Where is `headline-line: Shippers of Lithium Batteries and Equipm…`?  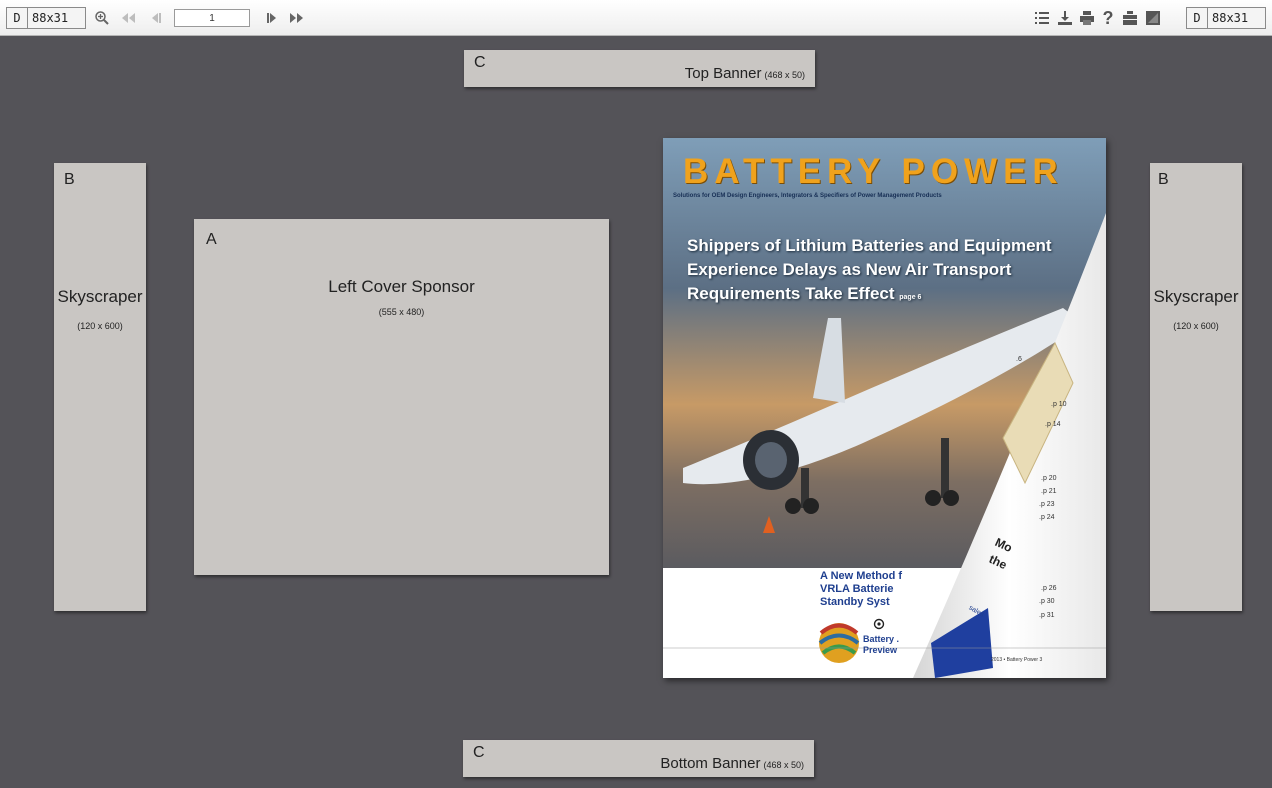 headline-line: Shippers of Lithium Batteries and Equipm… is located at coordinates (869, 245).